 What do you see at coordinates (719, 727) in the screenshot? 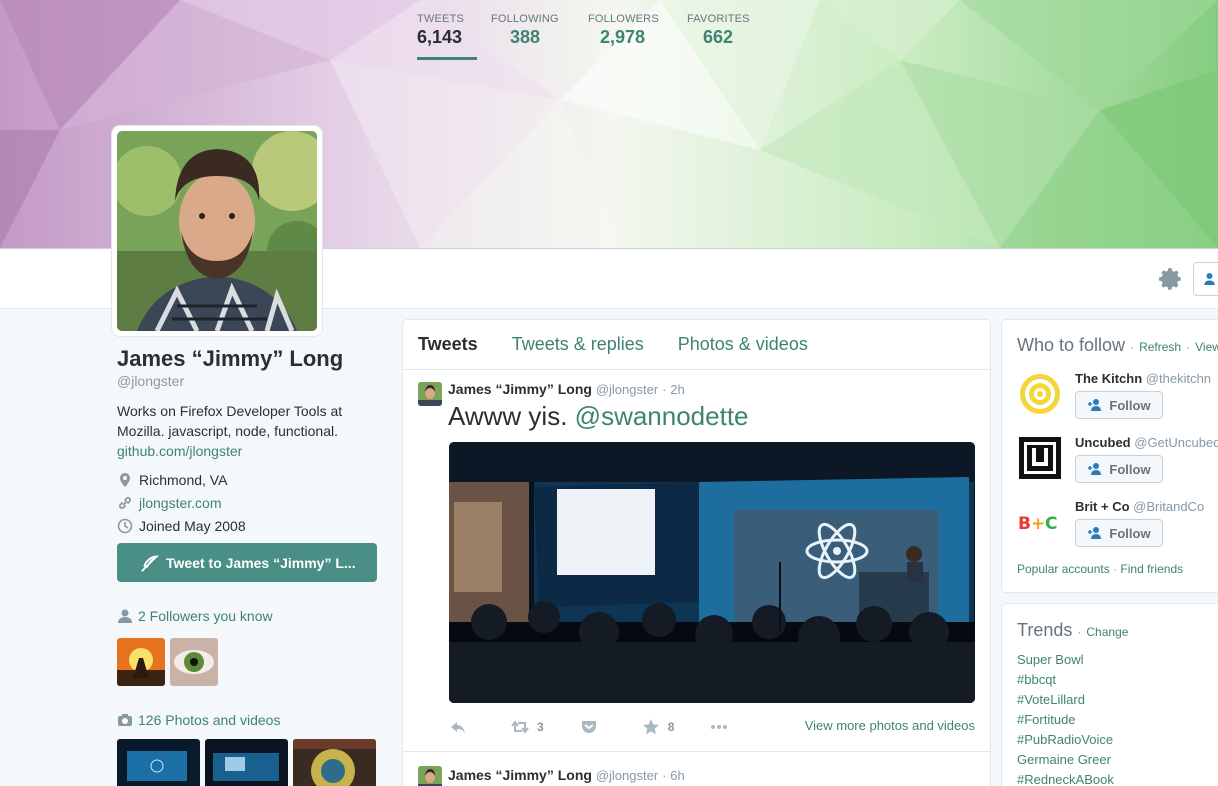
I see `ellipsis-icon` at bounding box center [719, 727].